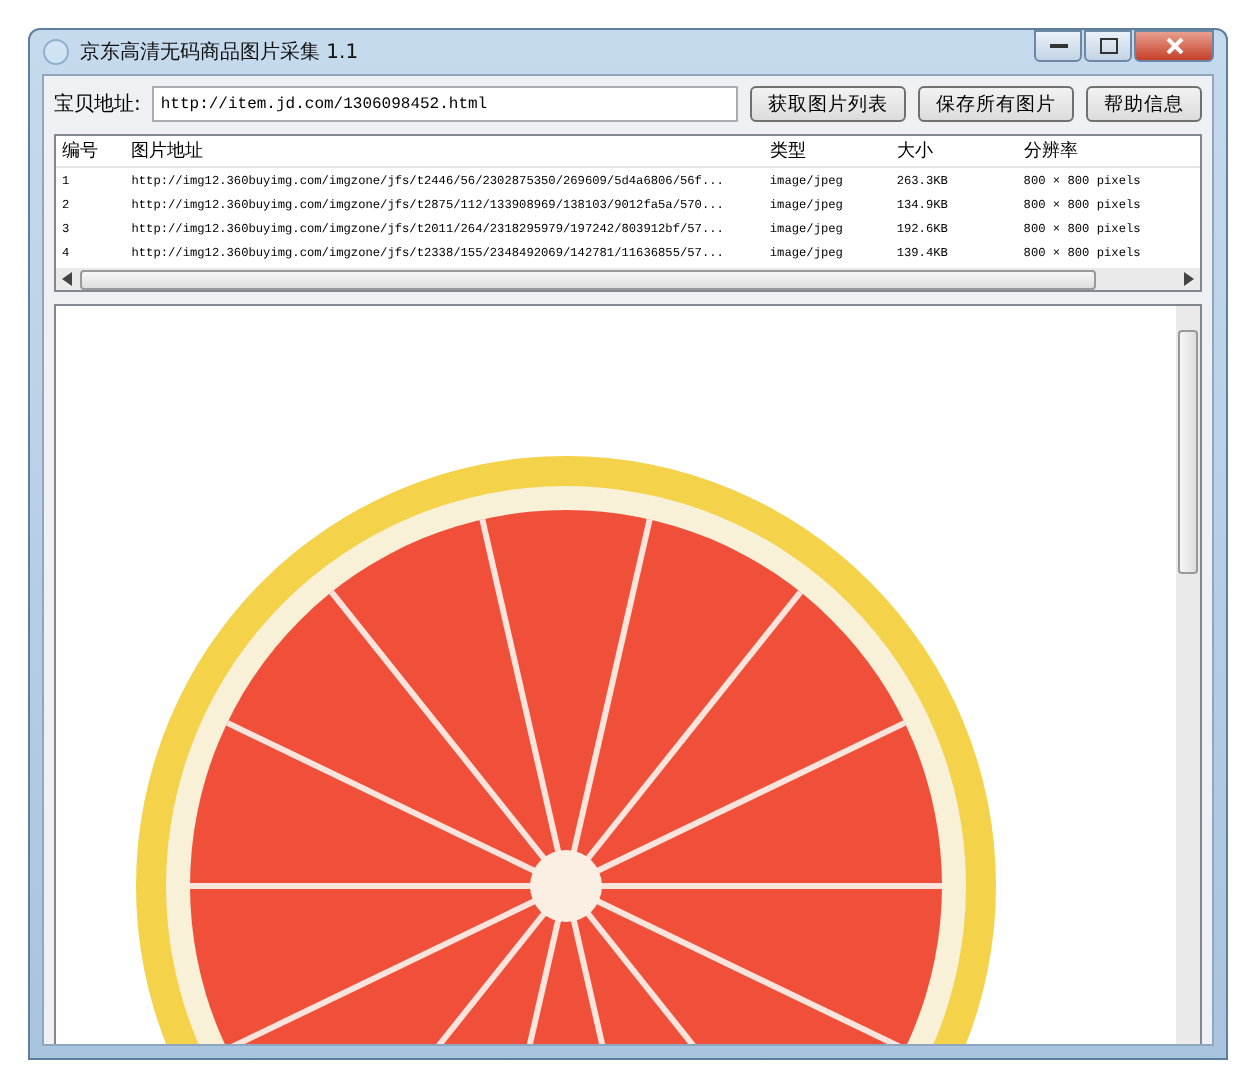 The width and height of the screenshot is (1256, 1090). What do you see at coordinates (1108, 151) in the screenshot?
I see `column-header: 分辨率` at bounding box center [1108, 151].